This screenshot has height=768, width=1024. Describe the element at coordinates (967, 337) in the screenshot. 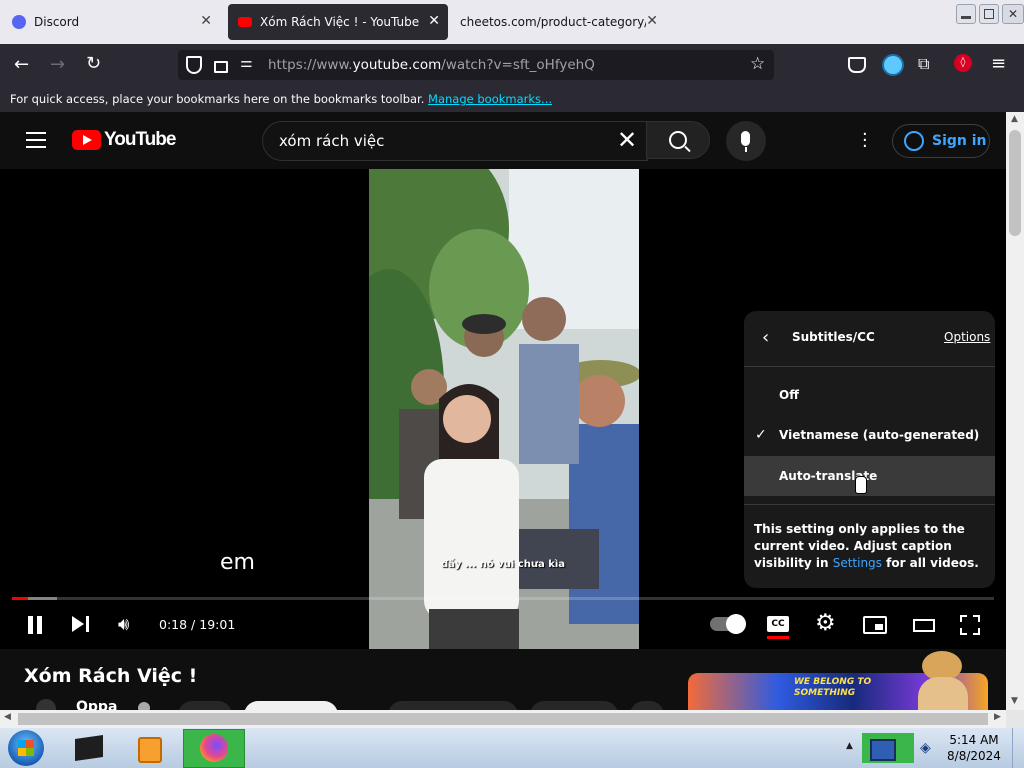

I see `options-link: Options` at that location.